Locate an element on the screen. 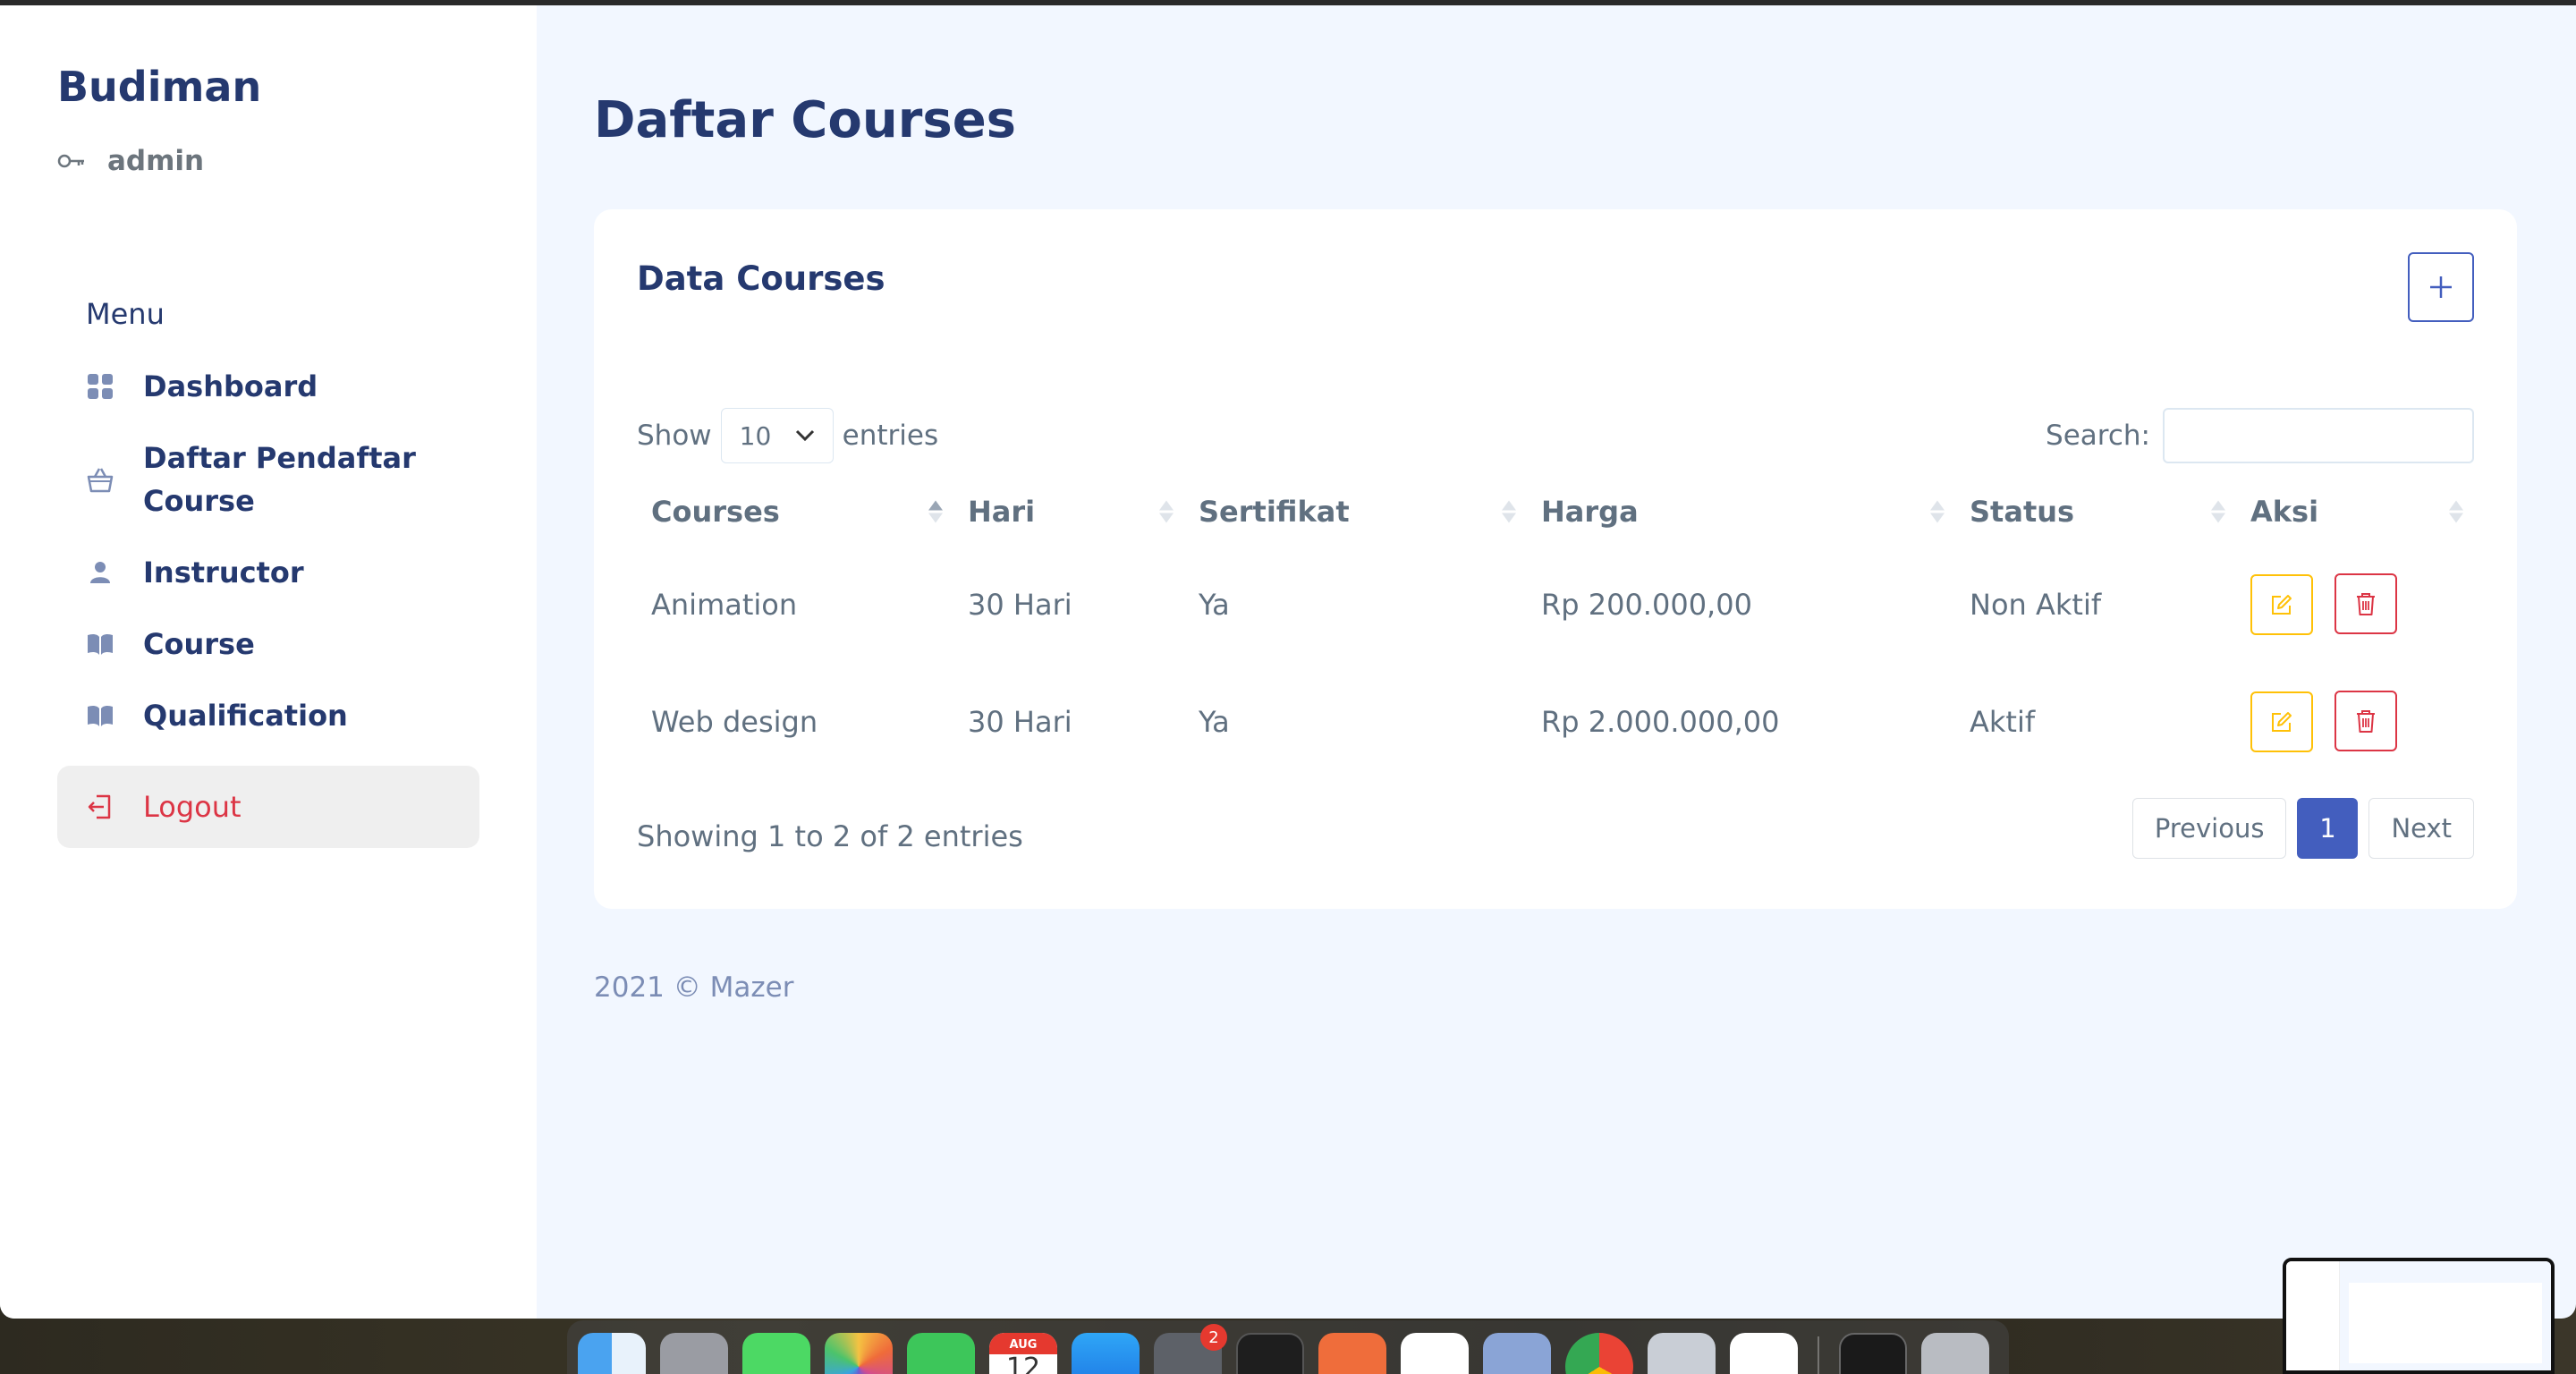 This screenshot has height=1374, width=2576. settings-icon is located at coordinates (1682, 1353).